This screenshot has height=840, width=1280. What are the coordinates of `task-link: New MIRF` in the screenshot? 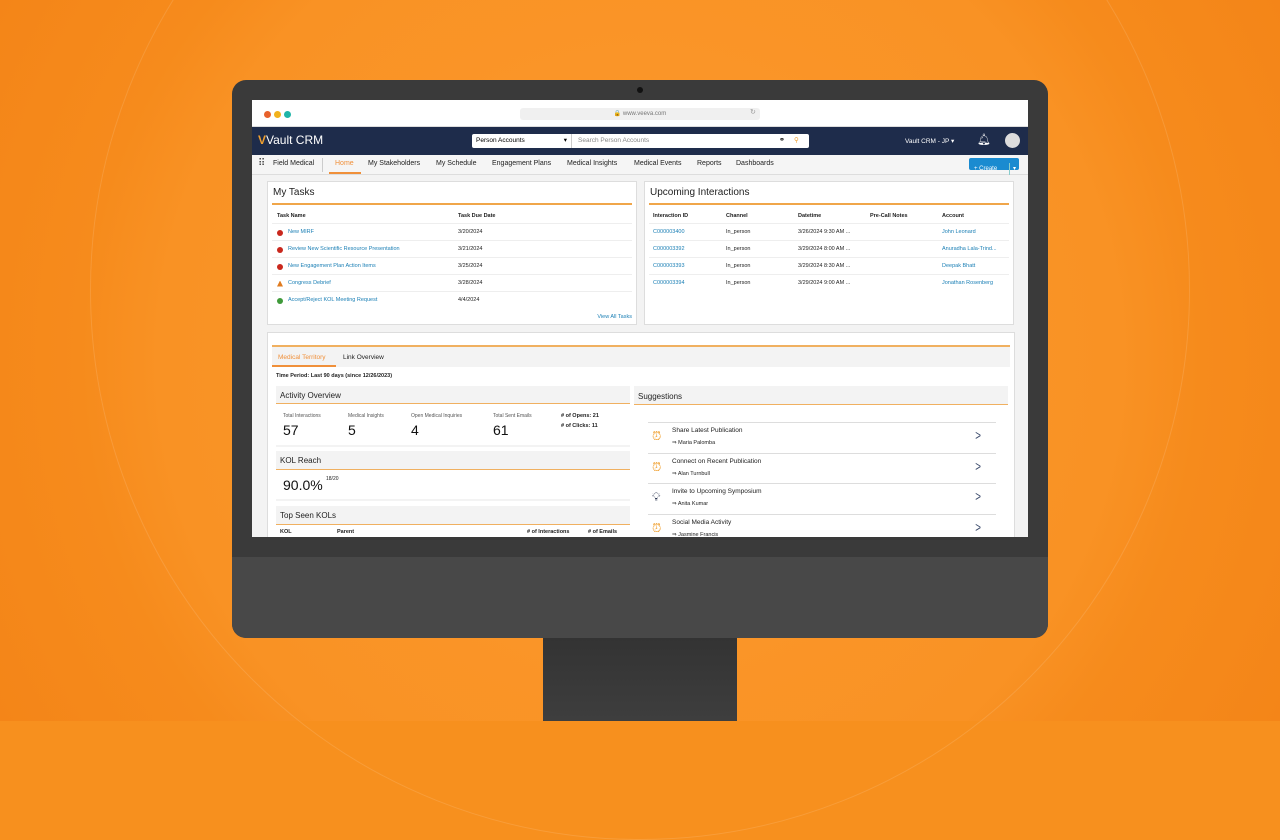 It's located at (301, 232).